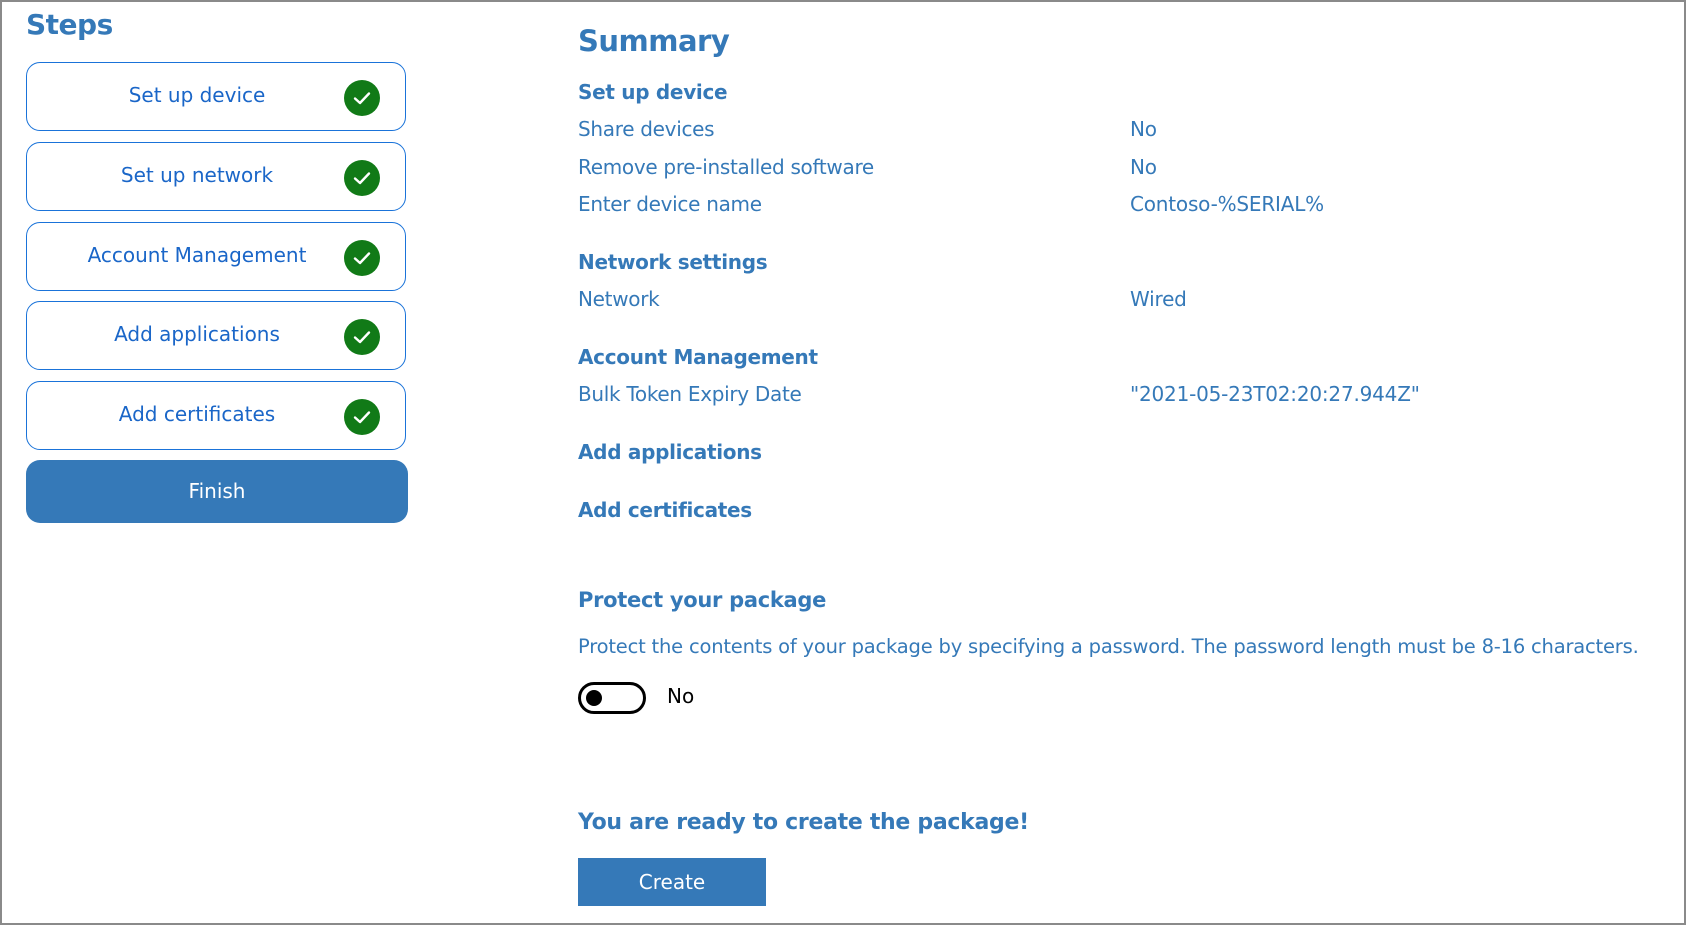  I want to click on row-label-share-devices: Share devices, so click(646, 129).